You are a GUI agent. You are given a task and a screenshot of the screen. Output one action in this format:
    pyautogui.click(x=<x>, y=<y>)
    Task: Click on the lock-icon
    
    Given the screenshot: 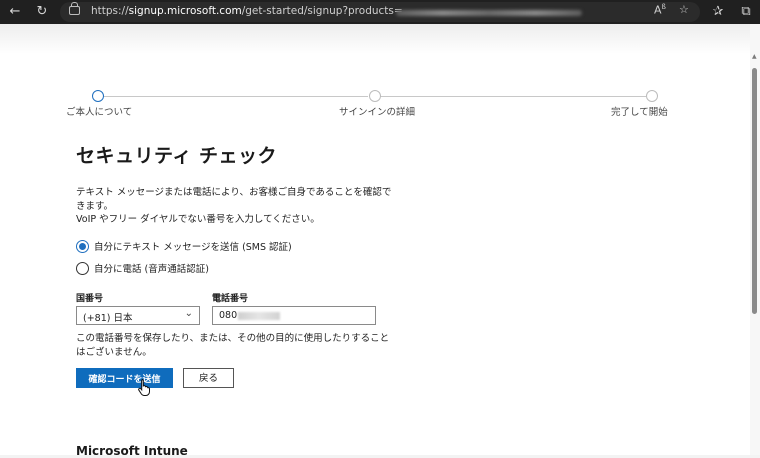 What is the action you would take?
    pyautogui.click(x=74, y=8)
    